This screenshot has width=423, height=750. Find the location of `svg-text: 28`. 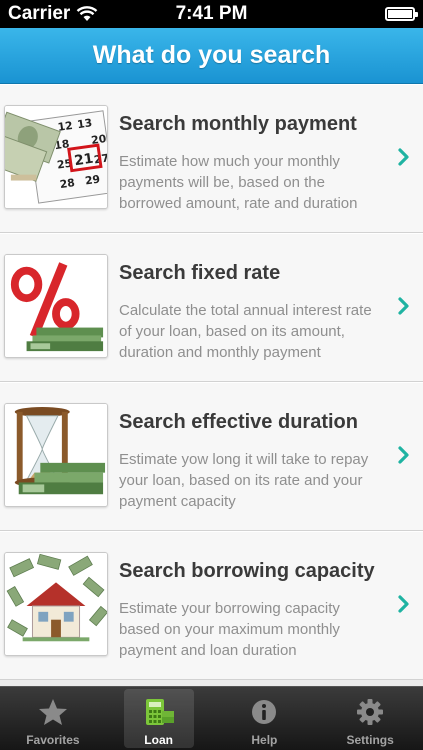

svg-text: 28 is located at coordinates (67, 183).